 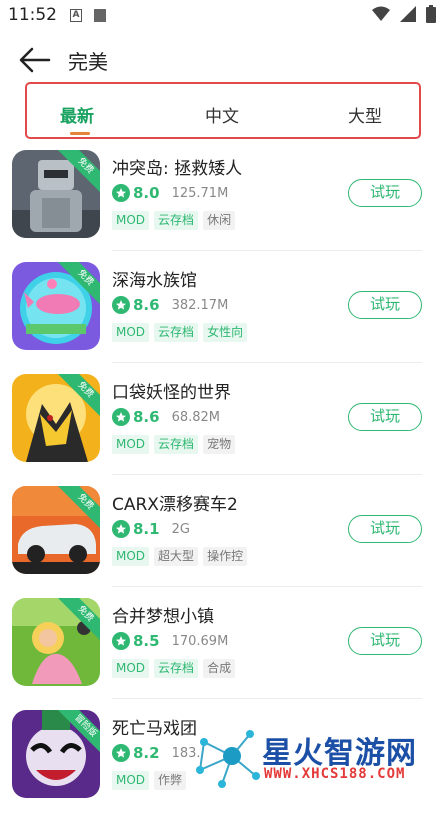 I want to click on status-time: 11:52, so click(x=32, y=15).